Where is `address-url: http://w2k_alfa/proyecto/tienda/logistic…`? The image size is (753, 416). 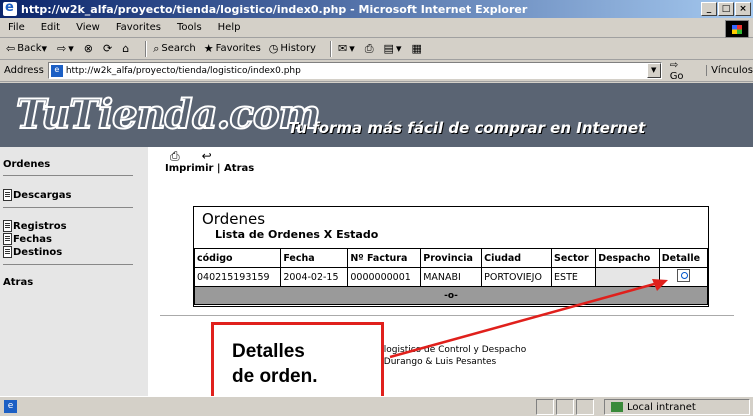 address-url: http://w2k_alfa/proyecto/tienda/logistic… is located at coordinates (183, 70).